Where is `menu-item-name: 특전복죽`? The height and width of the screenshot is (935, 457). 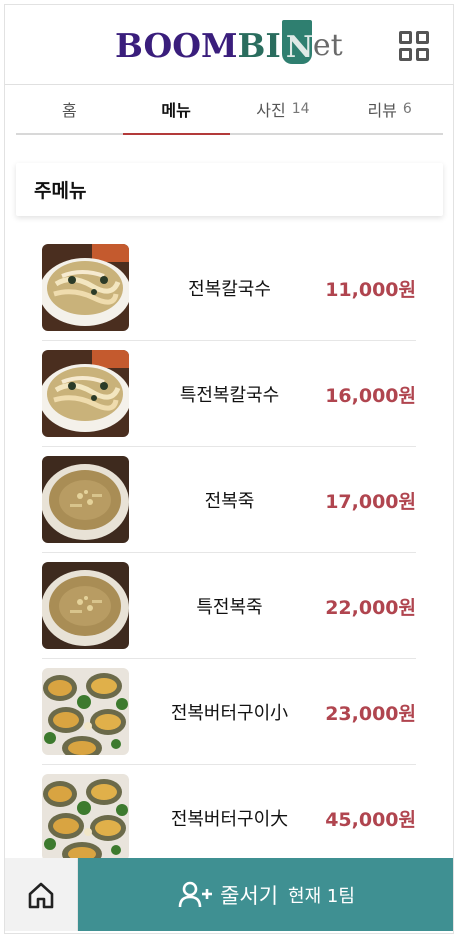 menu-item-name: 특전복죽 is located at coordinates (229, 607).